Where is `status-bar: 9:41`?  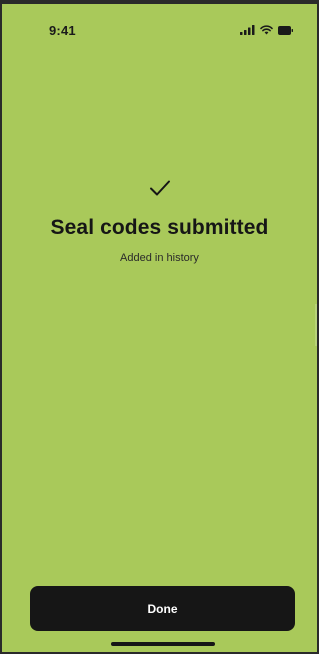
status-bar: 9:41 is located at coordinates (159, 26).